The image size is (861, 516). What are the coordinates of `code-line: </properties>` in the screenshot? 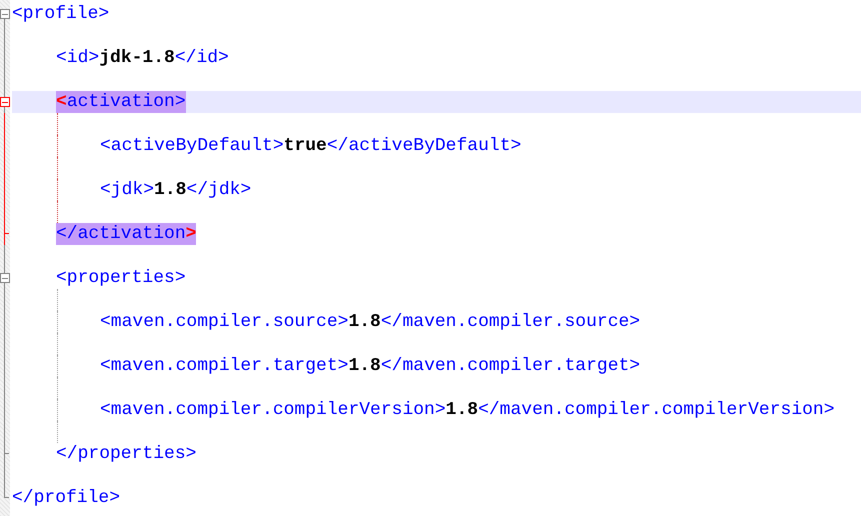 It's located at (126, 454).